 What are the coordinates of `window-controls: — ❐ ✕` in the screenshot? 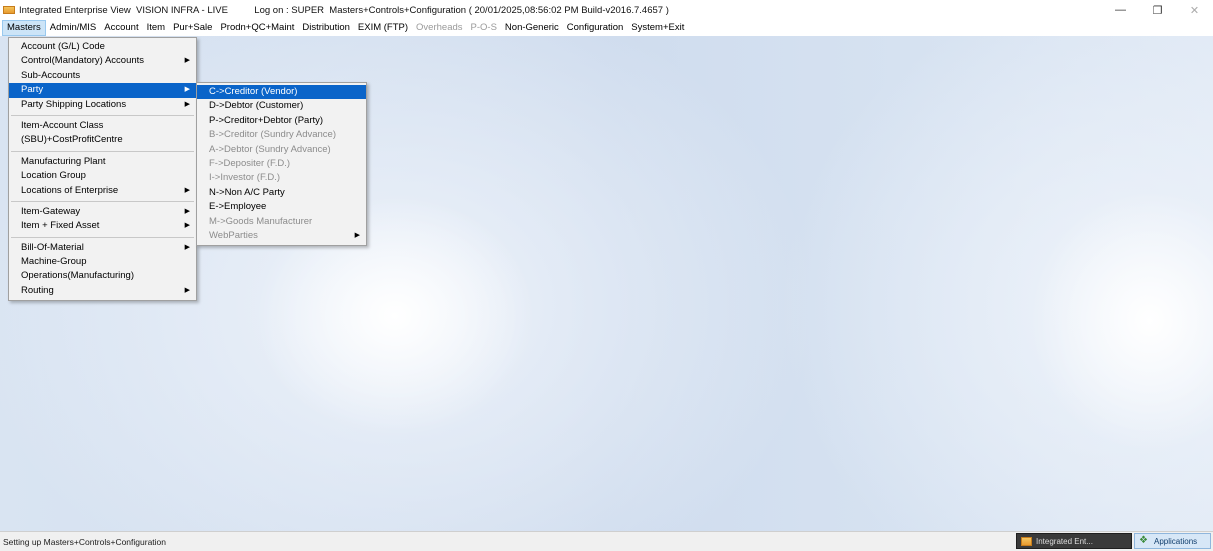 It's located at (1157, 10).